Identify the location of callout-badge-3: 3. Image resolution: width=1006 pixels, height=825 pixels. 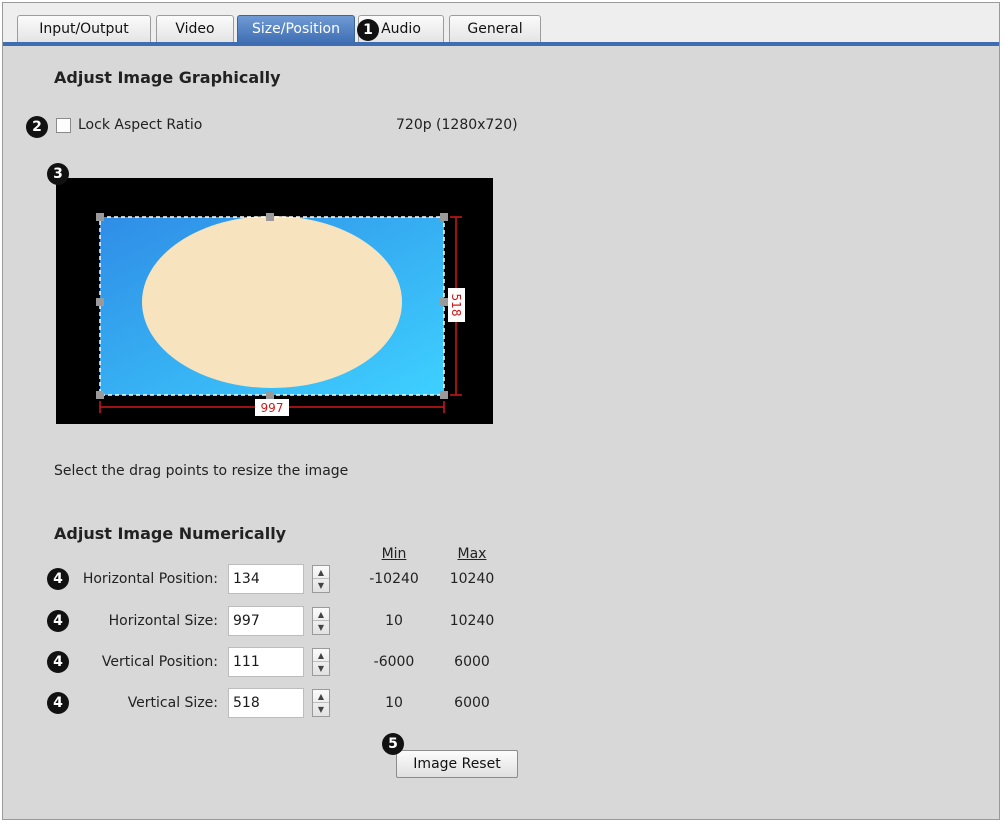
(58, 174).